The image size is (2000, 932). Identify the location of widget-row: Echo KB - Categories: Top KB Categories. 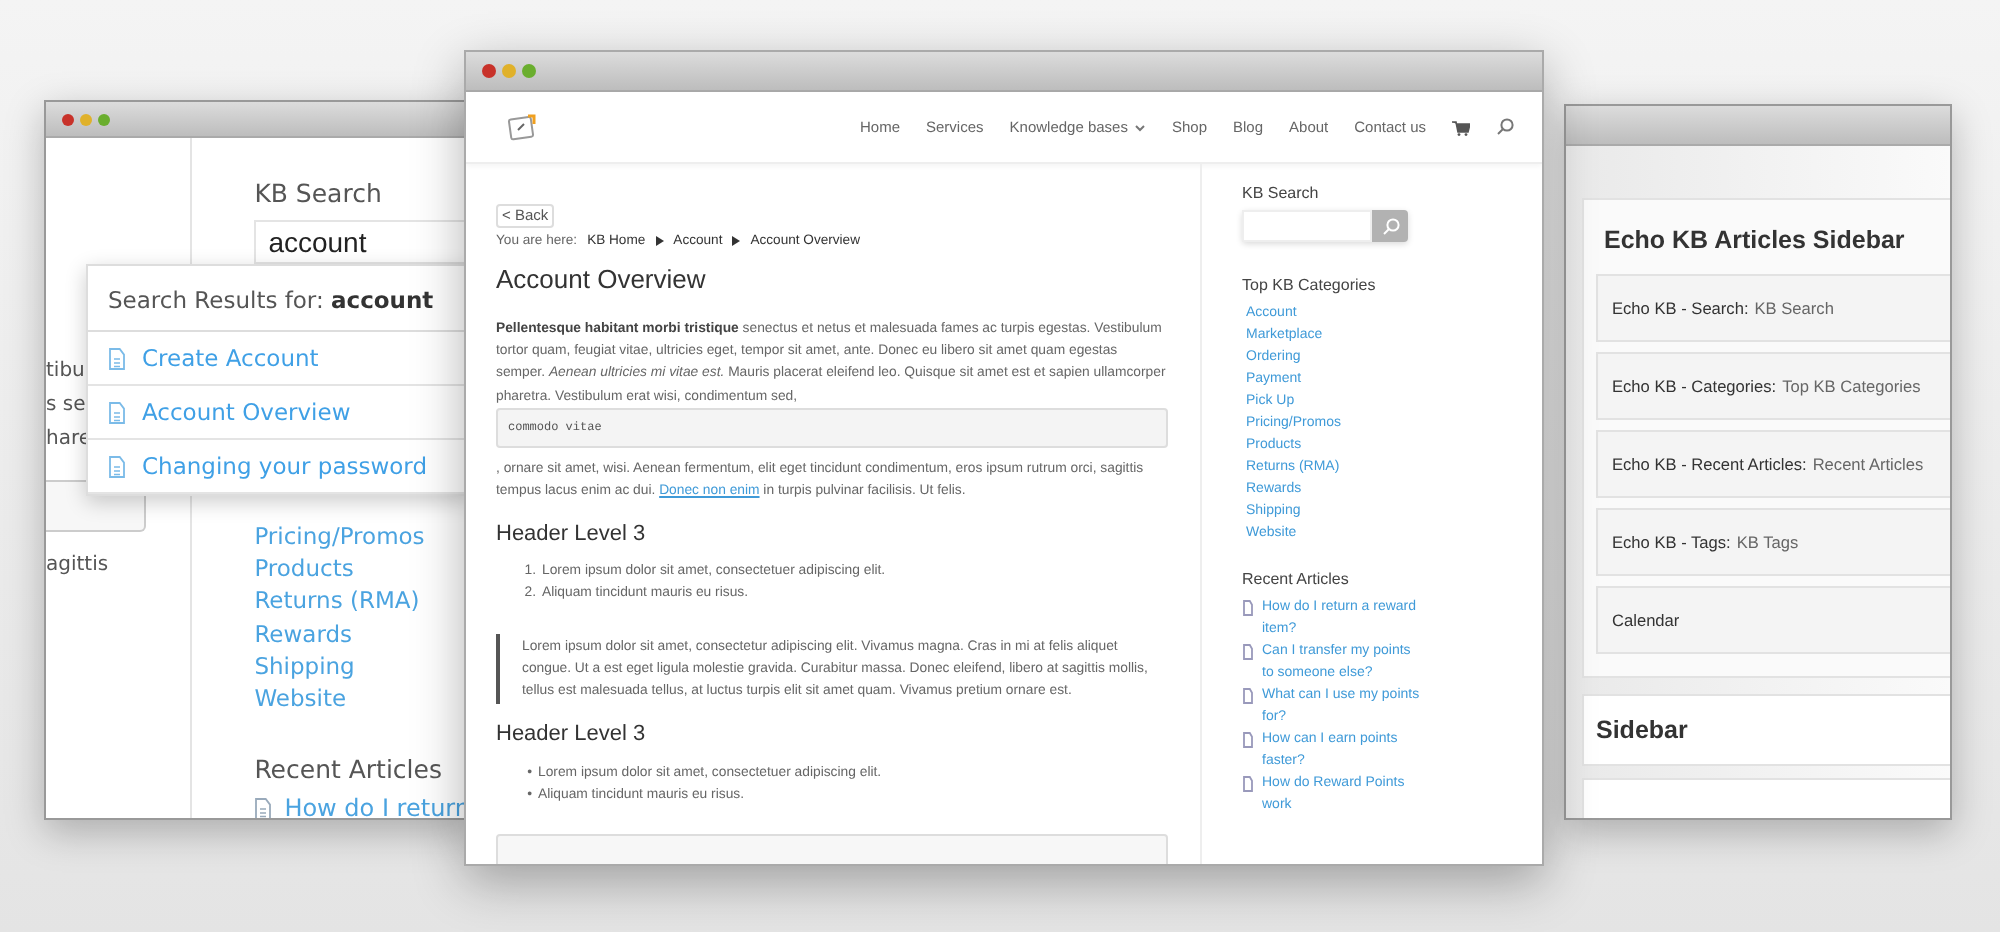
(1773, 386).